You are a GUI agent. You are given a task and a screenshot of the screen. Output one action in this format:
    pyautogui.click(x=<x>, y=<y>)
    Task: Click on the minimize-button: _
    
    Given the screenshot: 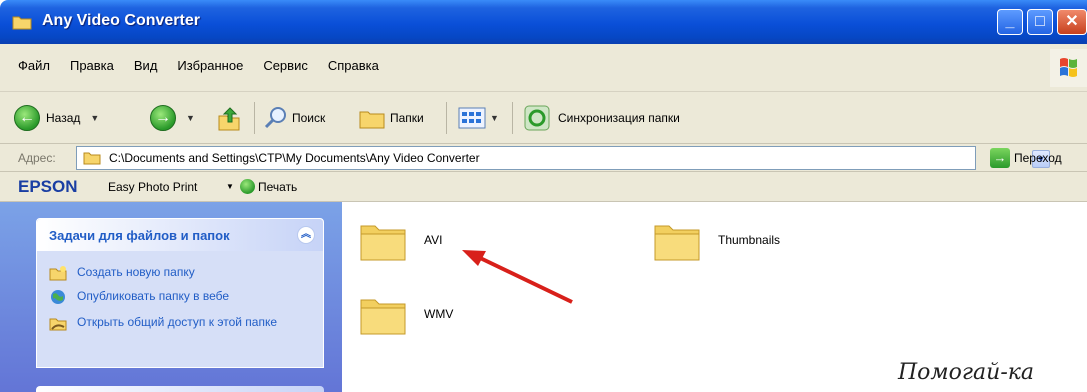 What is the action you would take?
    pyautogui.click(x=1010, y=22)
    